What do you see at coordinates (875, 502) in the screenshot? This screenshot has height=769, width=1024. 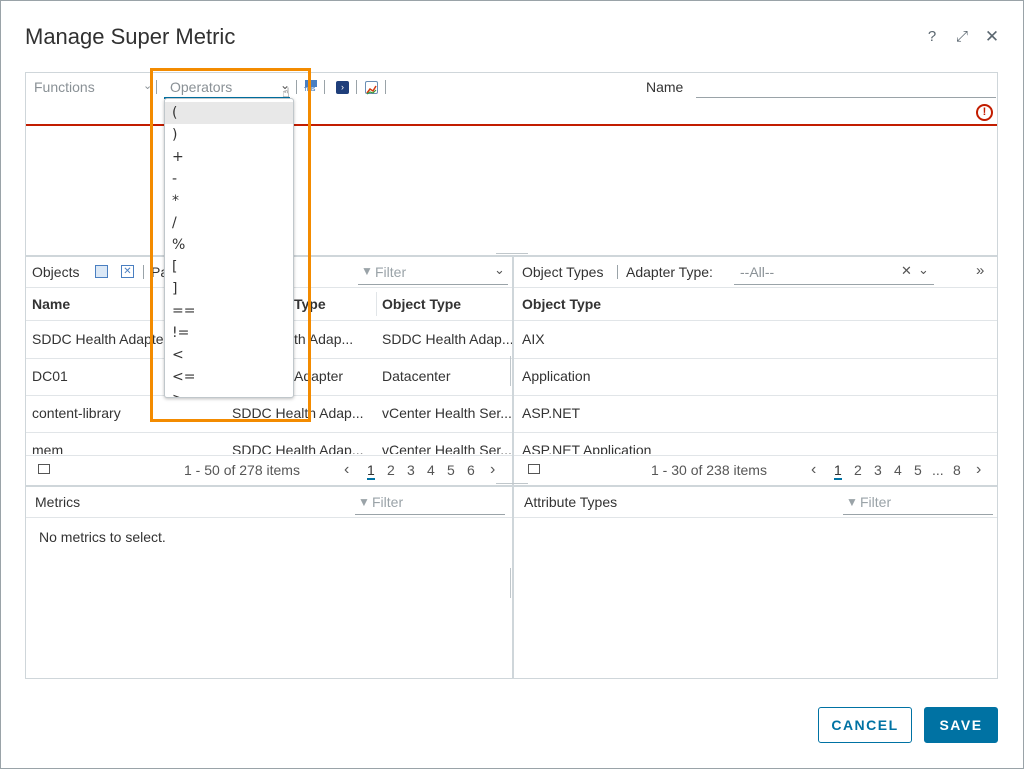 I see `attribute-types-filter-input: Filter` at bounding box center [875, 502].